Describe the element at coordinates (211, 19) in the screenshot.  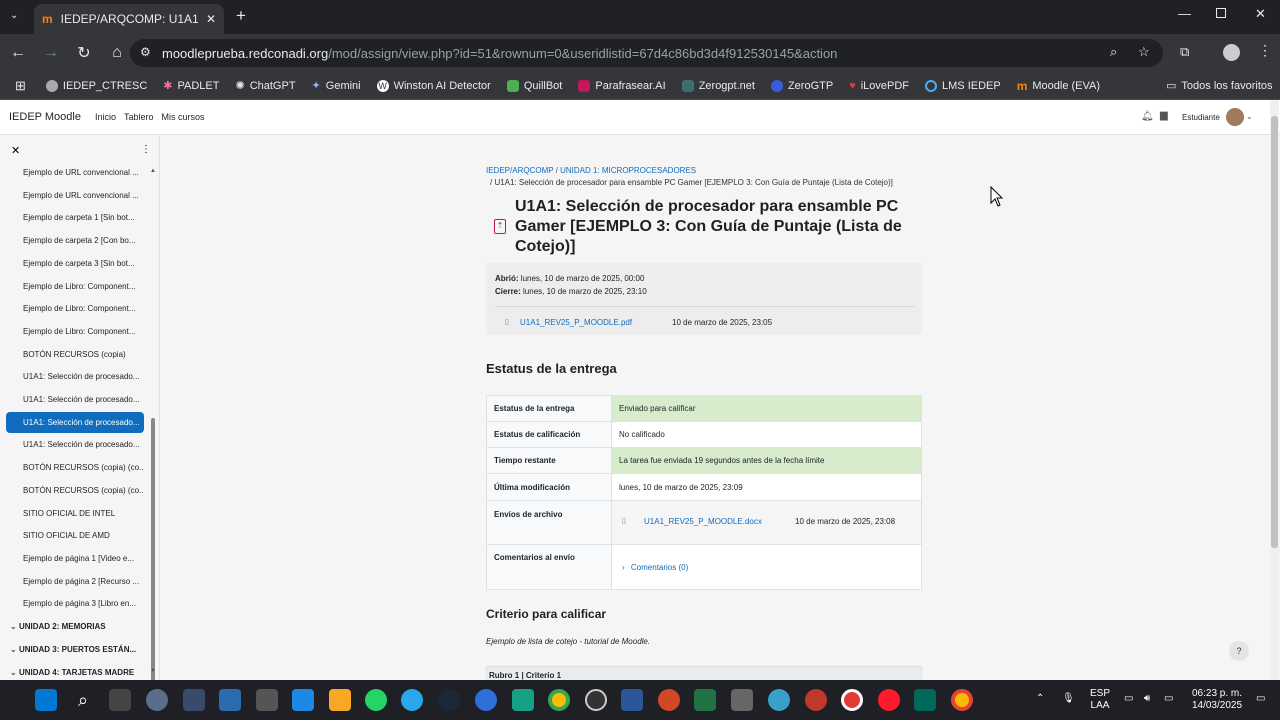
I see `tab-close-icon: ✕` at that location.